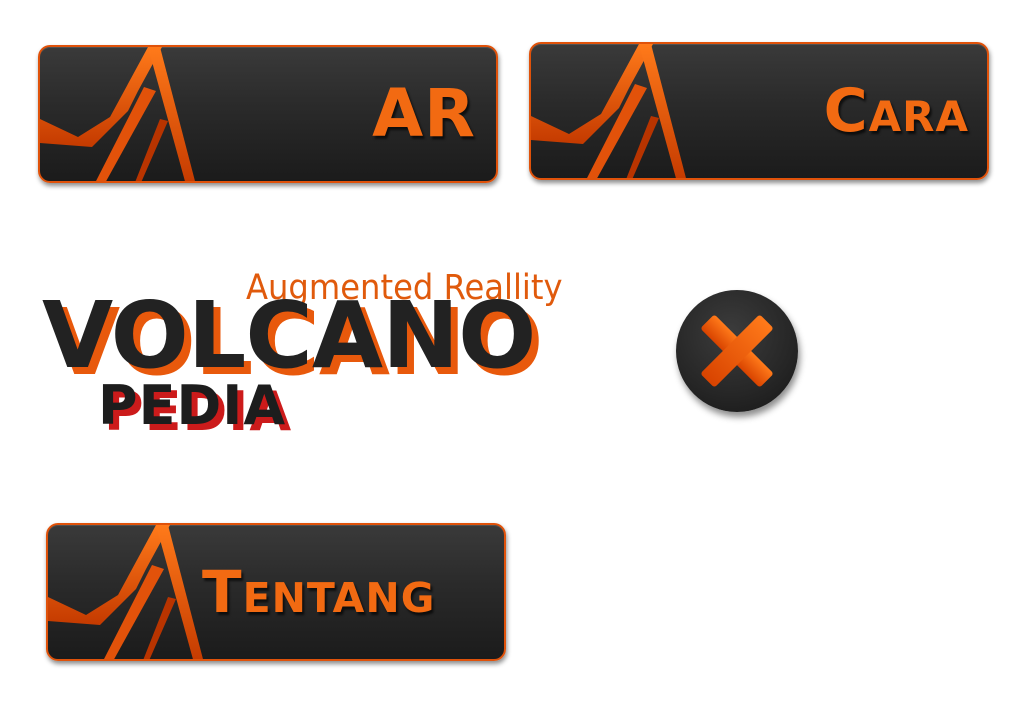 The height and width of the screenshot is (716, 1024). I want to click on app-logo: Augmented Reallity VOLCANO PEDIA, so click(318, 357).